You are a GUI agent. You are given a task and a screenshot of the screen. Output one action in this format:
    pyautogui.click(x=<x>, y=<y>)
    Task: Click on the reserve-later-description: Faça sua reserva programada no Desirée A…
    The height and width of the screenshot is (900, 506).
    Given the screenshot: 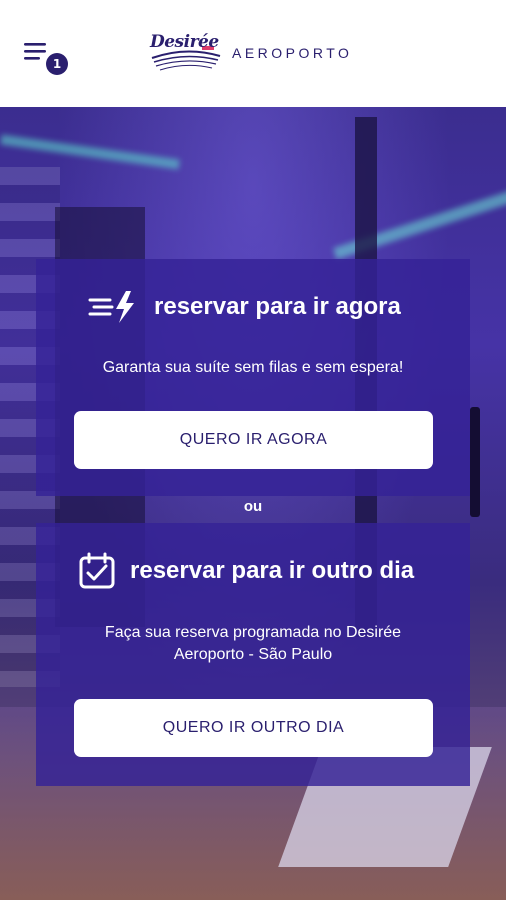 What is the action you would take?
    pyautogui.click(x=253, y=643)
    